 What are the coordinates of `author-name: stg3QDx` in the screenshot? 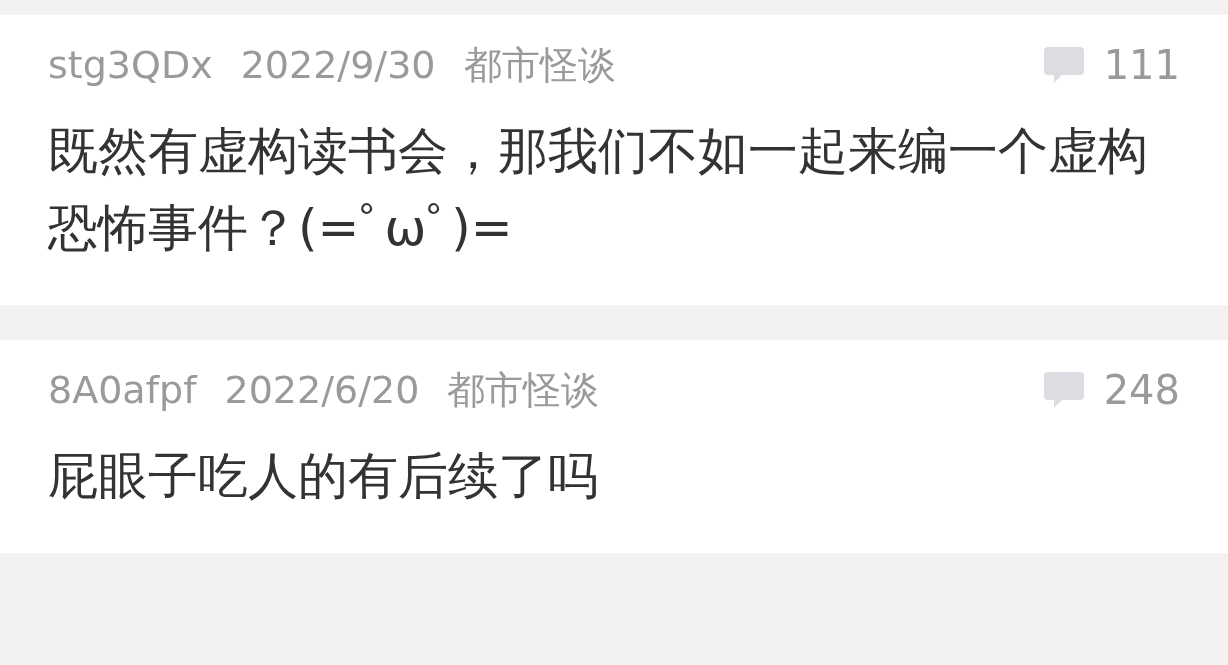 It's located at (130, 65).